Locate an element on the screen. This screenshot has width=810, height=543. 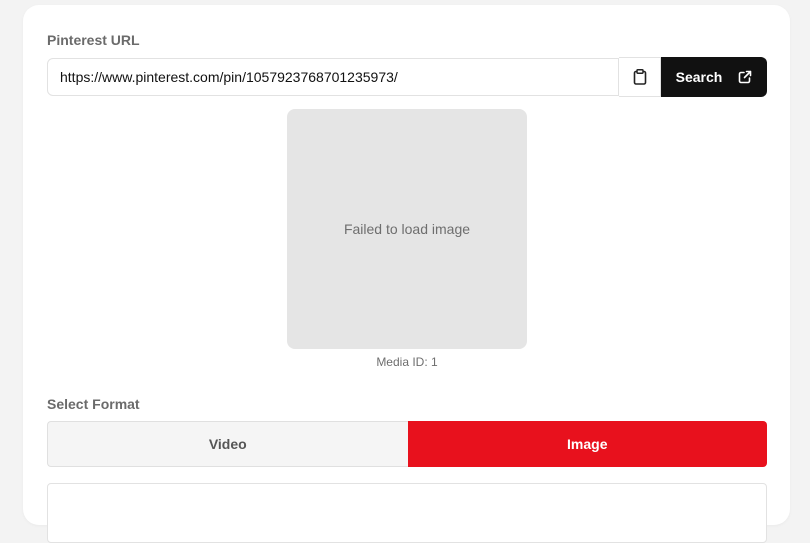
format-selector: Video Image is located at coordinates (407, 444).